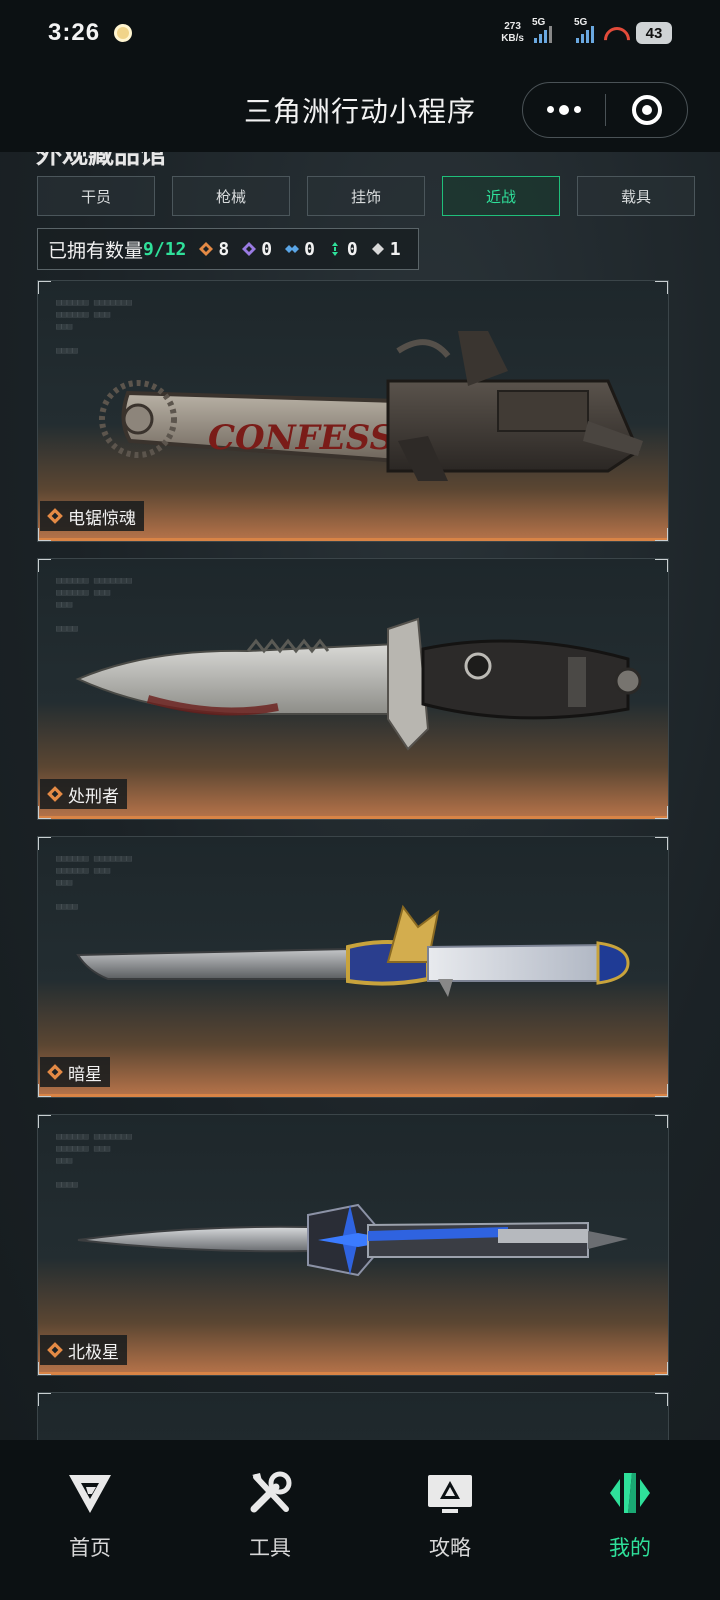 The image size is (720, 1600). What do you see at coordinates (564, 109) in the screenshot?
I see `more-icon` at bounding box center [564, 109].